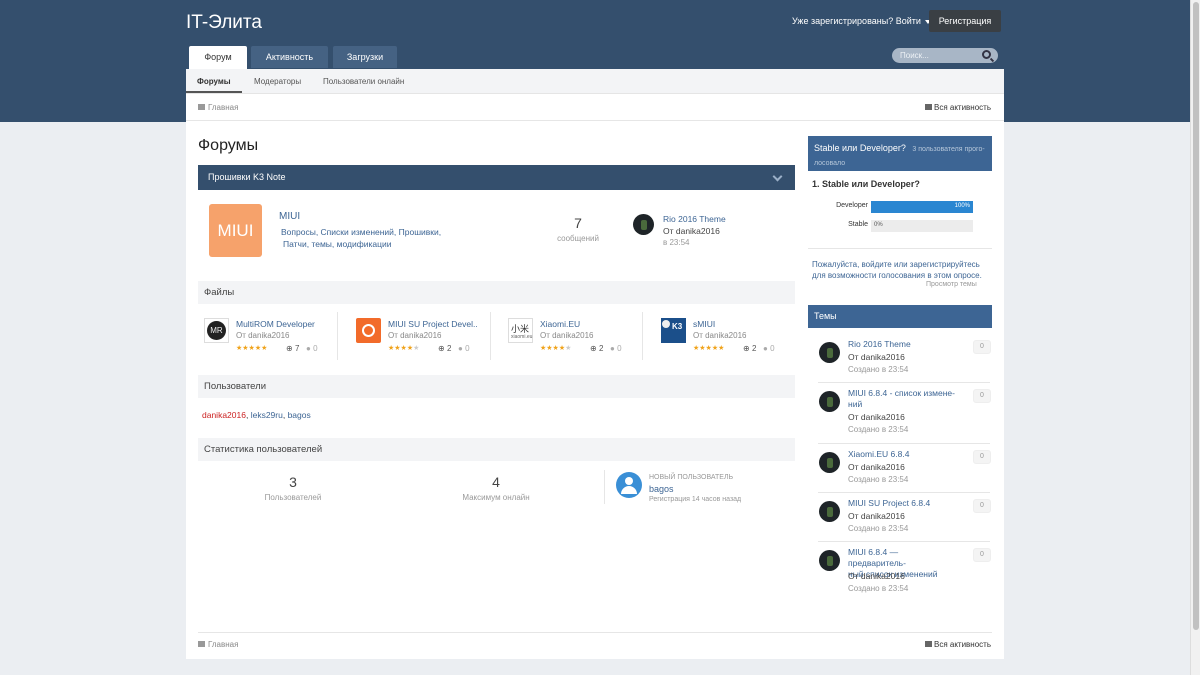 The height and width of the screenshot is (675, 1200). What do you see at coordinates (903, 399) in the screenshot?
I see `topic-title: MIUI 6.8.4 - список измене-ний` at bounding box center [903, 399].